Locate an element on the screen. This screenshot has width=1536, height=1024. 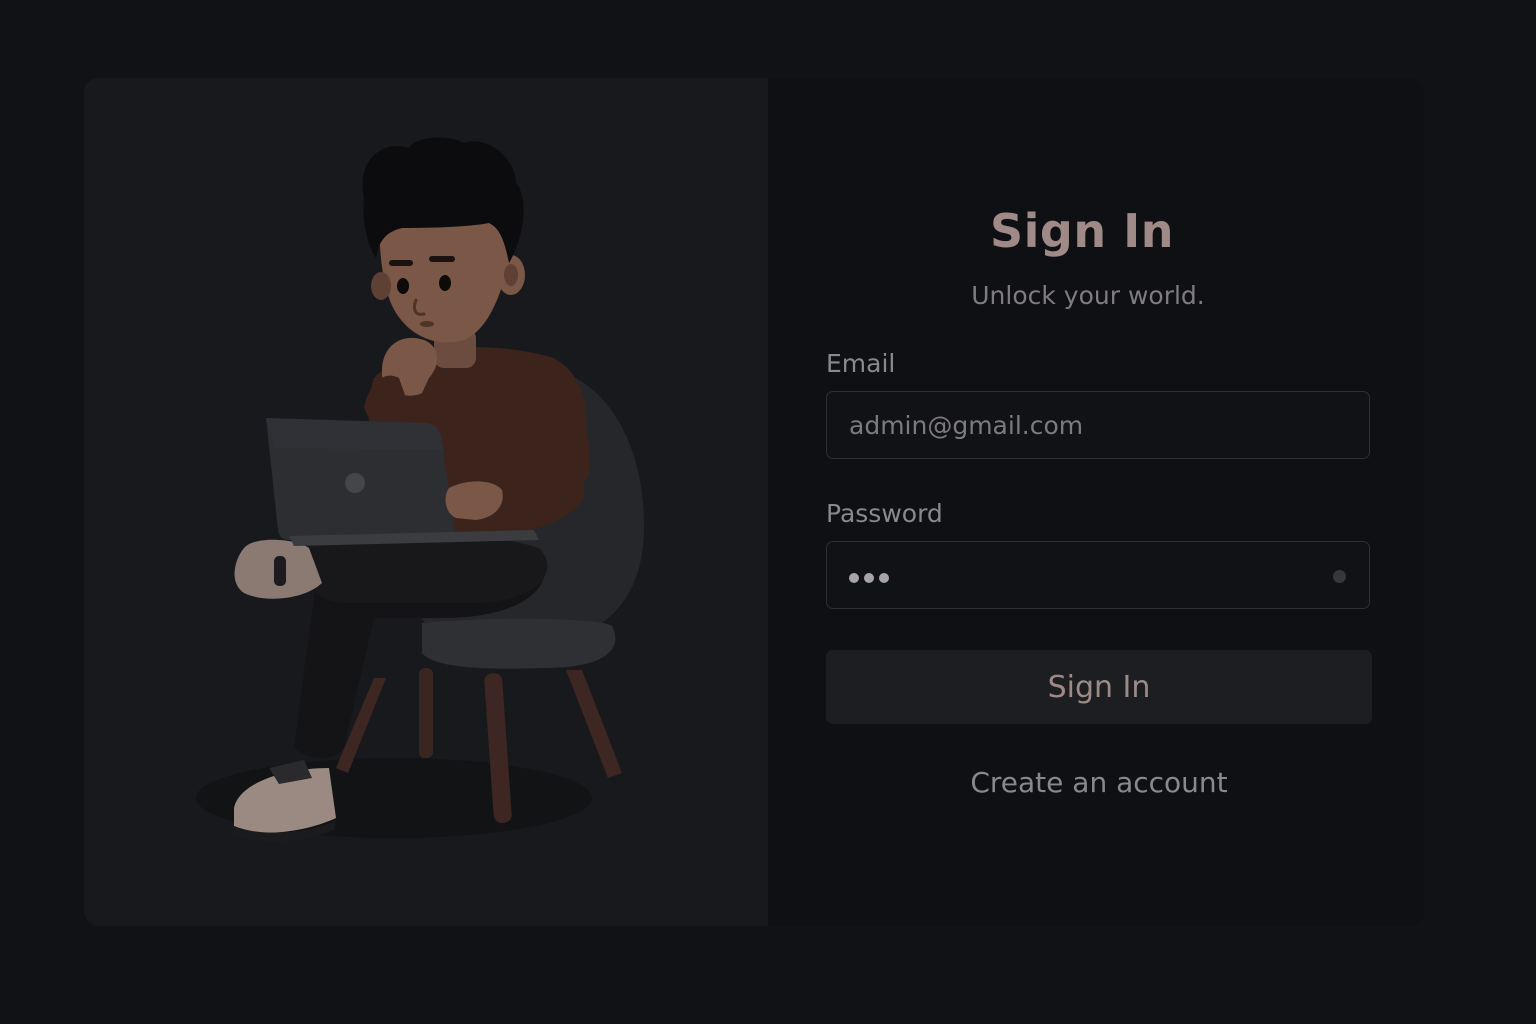
email-input is located at coordinates (1098, 425).